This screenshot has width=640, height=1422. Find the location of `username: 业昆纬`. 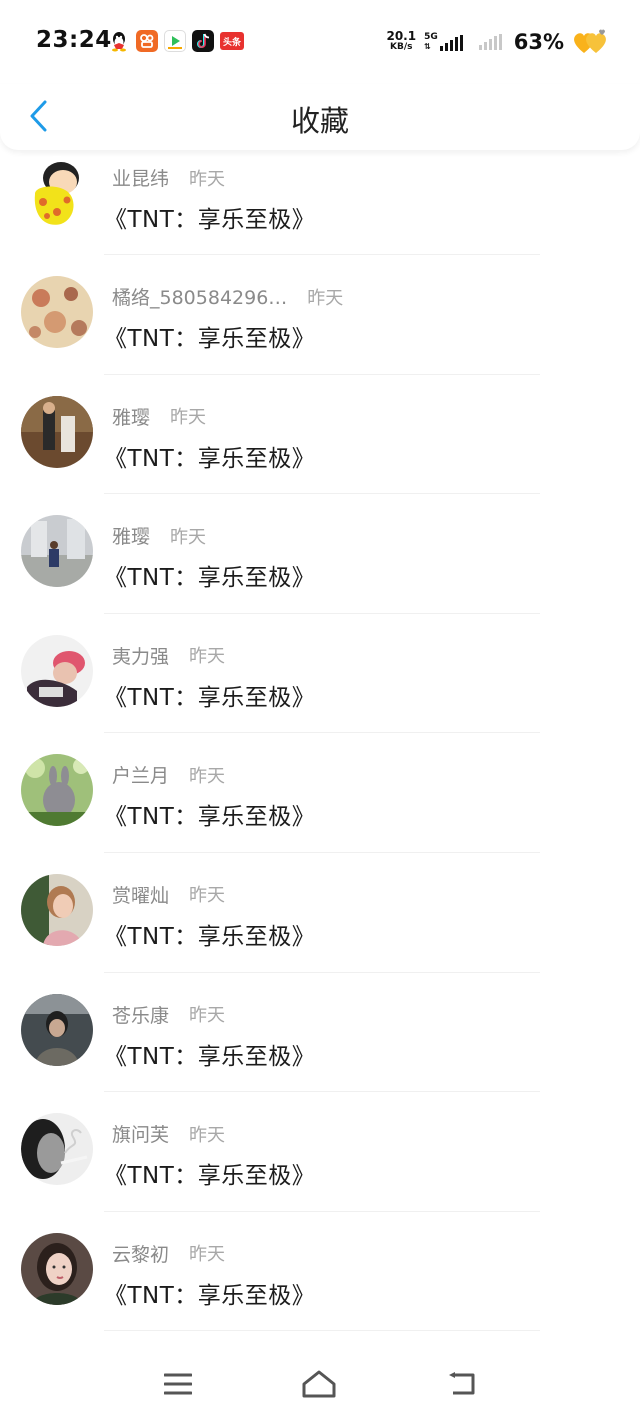

username: 业昆纬 is located at coordinates (140, 177).